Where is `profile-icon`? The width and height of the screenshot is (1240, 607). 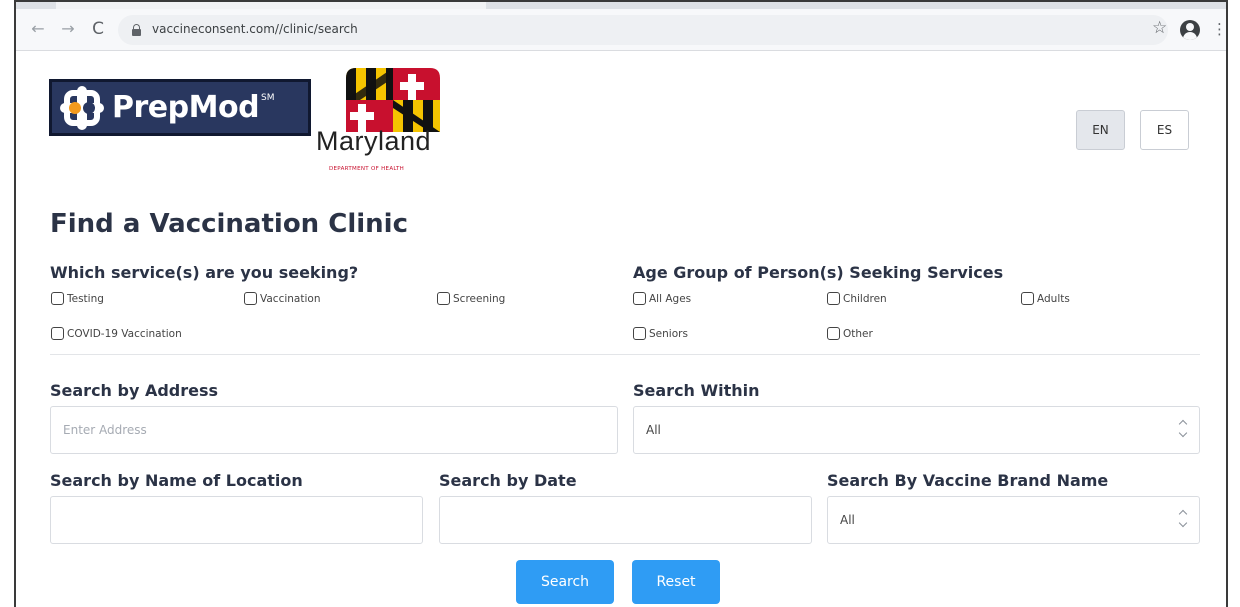
profile-icon is located at coordinates (1190, 30).